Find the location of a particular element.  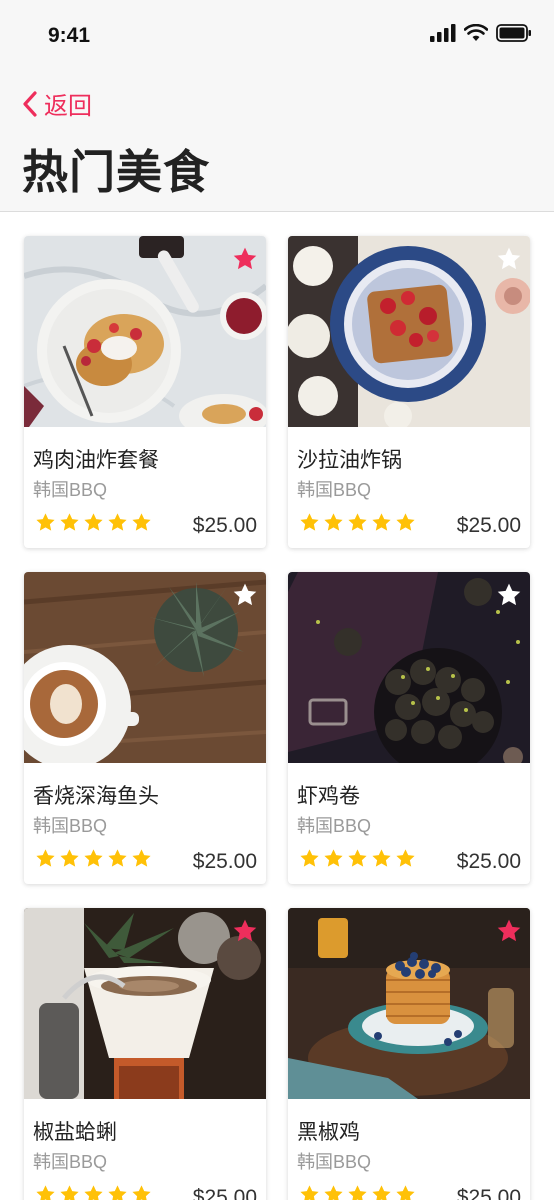

energy-balls-photo is located at coordinates (409, 667).